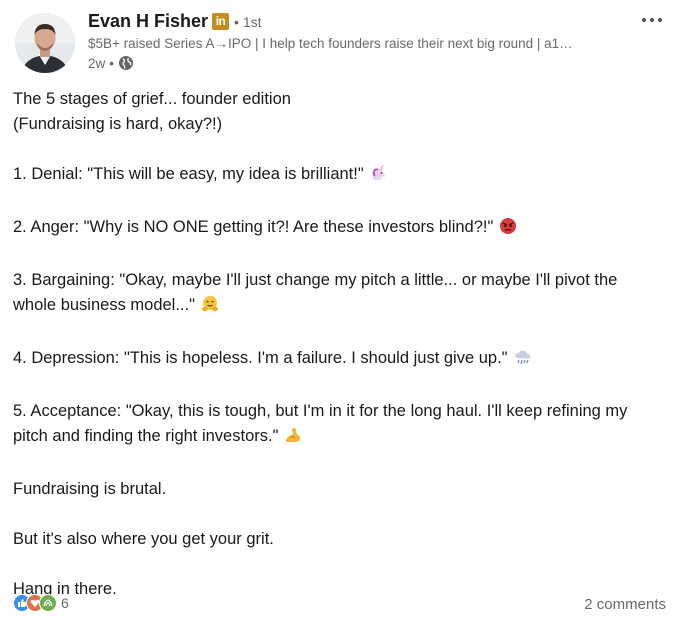 Image resolution: width=678 pixels, height=618 pixels. I want to click on avatar-photo, so click(45, 43).